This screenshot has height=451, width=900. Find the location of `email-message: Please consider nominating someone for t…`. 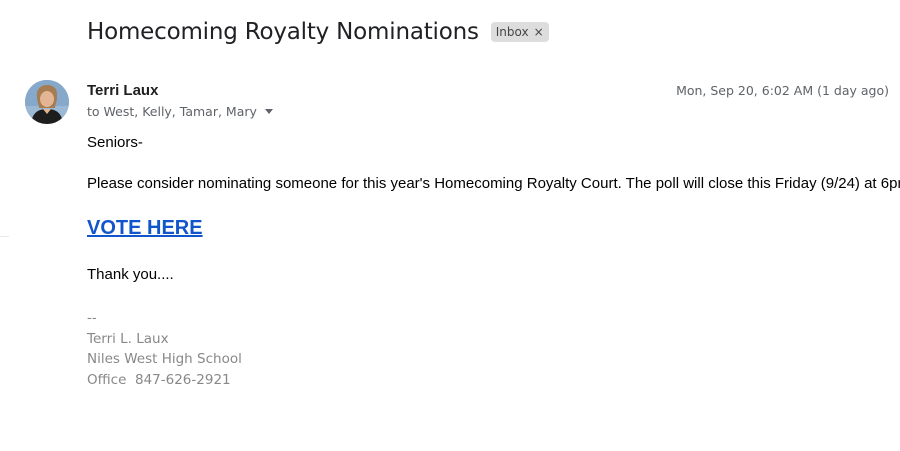

email-message: Please consider nominating someone for t… is located at coordinates (493, 183).